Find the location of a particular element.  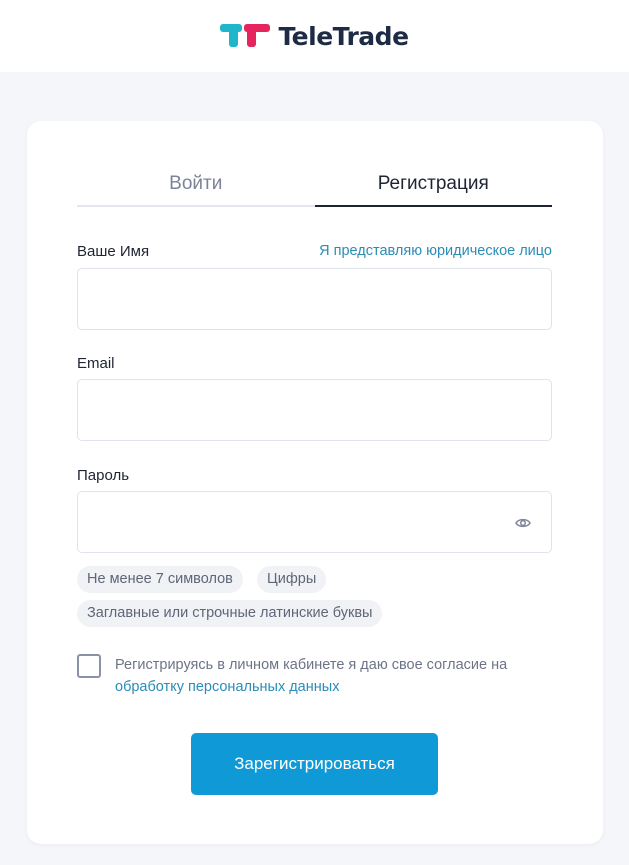

eye-icon is located at coordinates (523, 523).